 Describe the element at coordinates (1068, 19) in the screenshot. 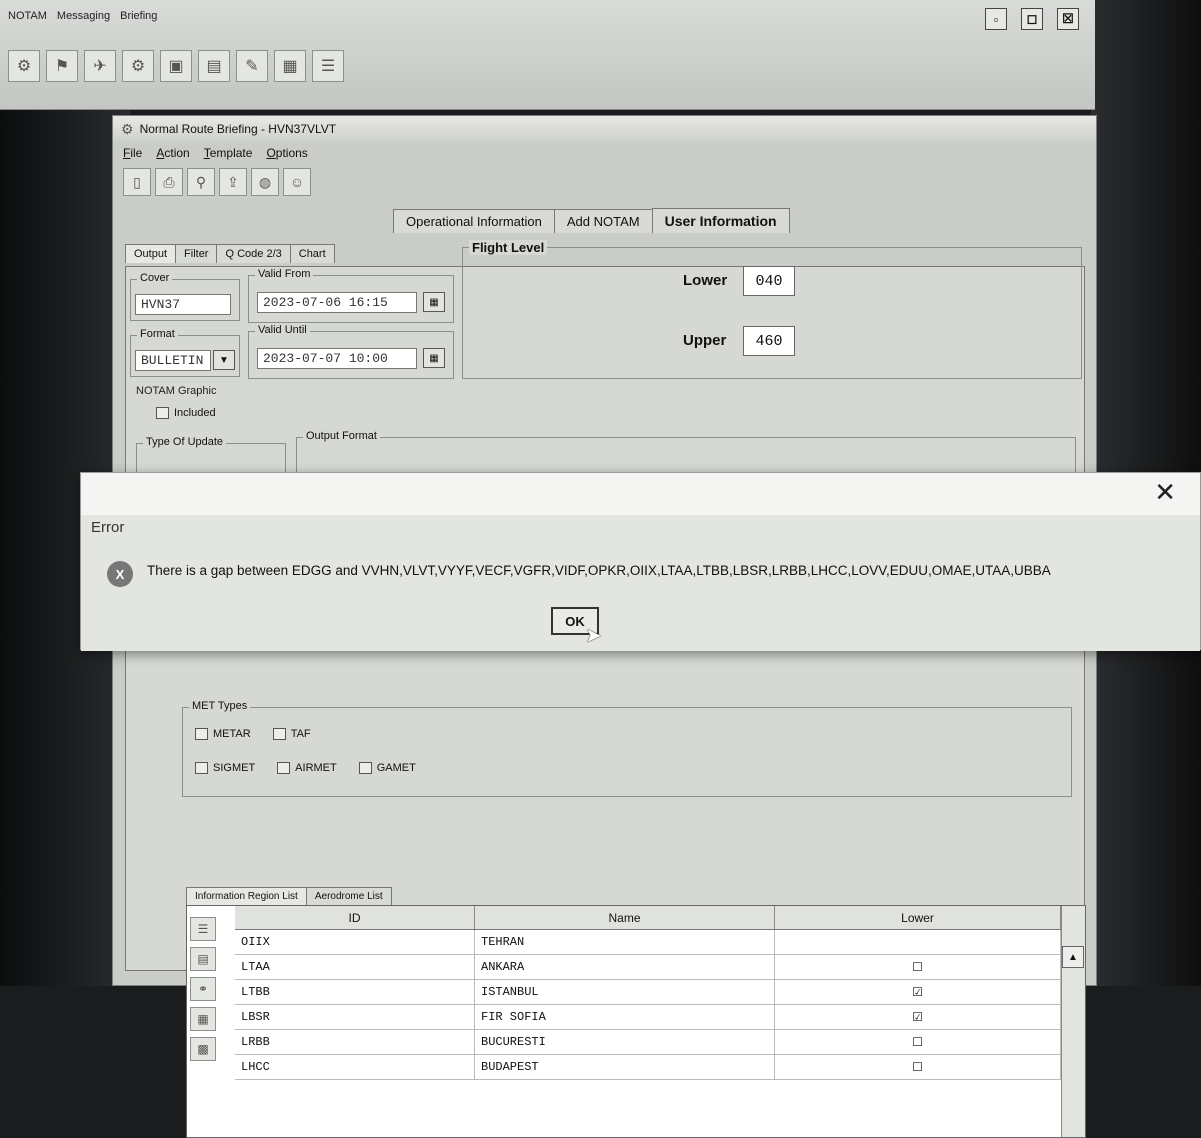

I see `close-icon: ☒` at that location.